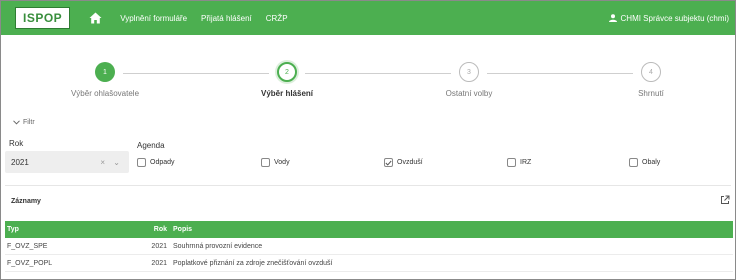 This screenshot has height=280, width=736. What do you see at coordinates (277, 18) in the screenshot?
I see `nav-crzp: CRŽP` at bounding box center [277, 18].